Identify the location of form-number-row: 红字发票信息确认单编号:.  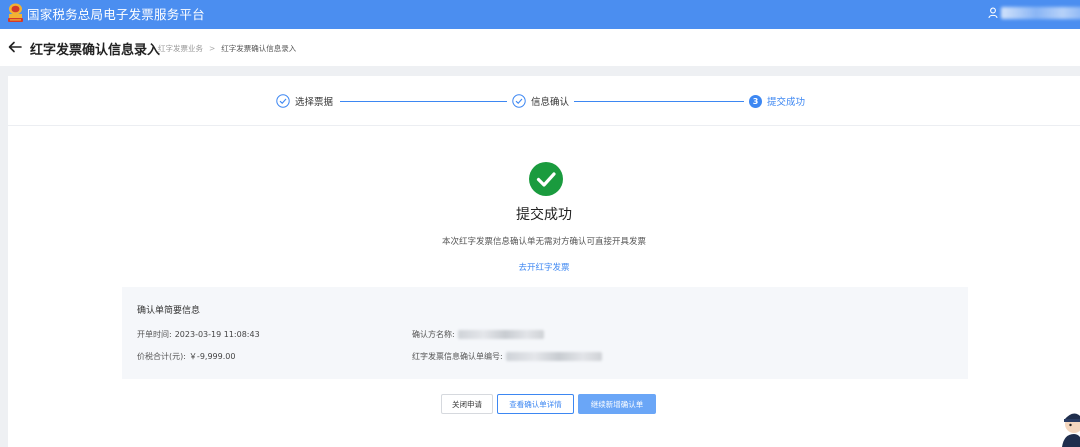
(507, 356).